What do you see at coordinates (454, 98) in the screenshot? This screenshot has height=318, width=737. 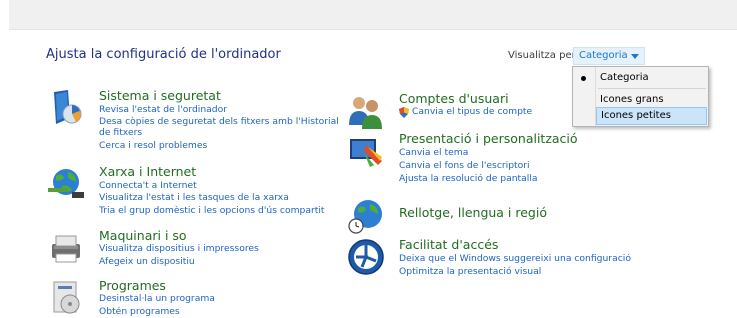 I see `category-title: Comptes d'usuari` at bounding box center [454, 98].